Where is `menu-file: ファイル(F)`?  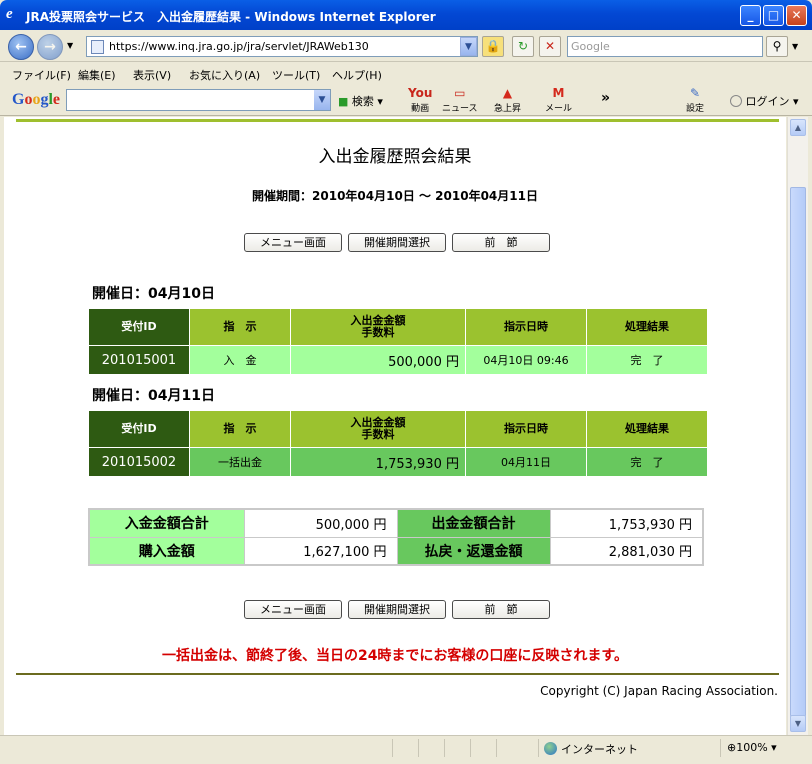
menu-file: ファイル(F) is located at coordinates (41, 75).